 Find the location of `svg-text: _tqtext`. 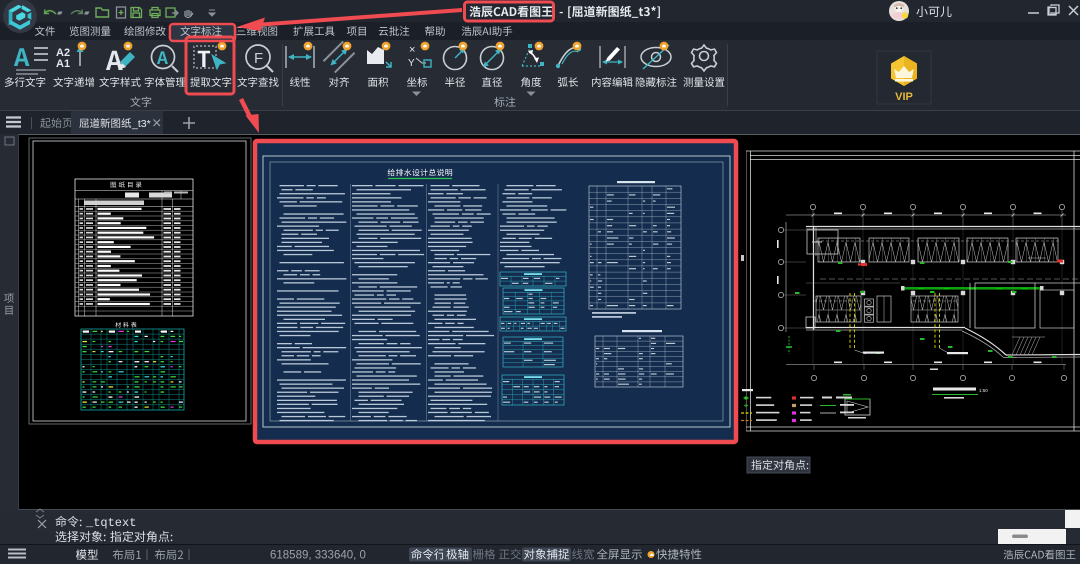

svg-text: _tqtext is located at coordinates (110, 523).